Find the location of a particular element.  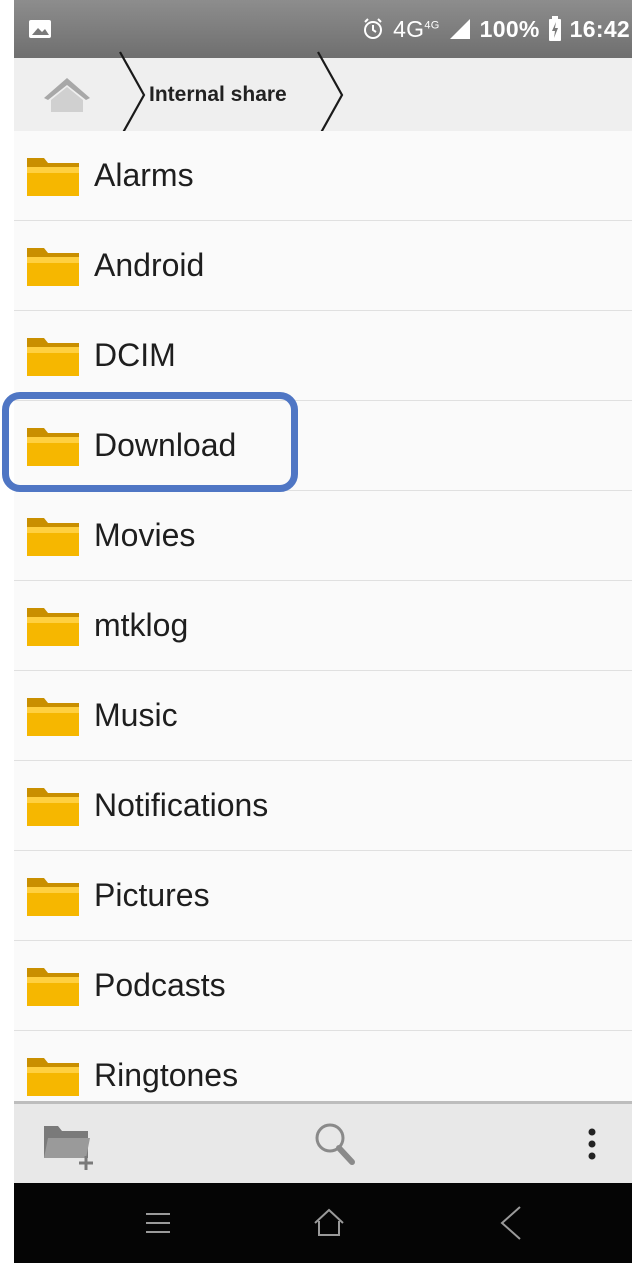

folder-name: Music is located at coordinates (136, 715).